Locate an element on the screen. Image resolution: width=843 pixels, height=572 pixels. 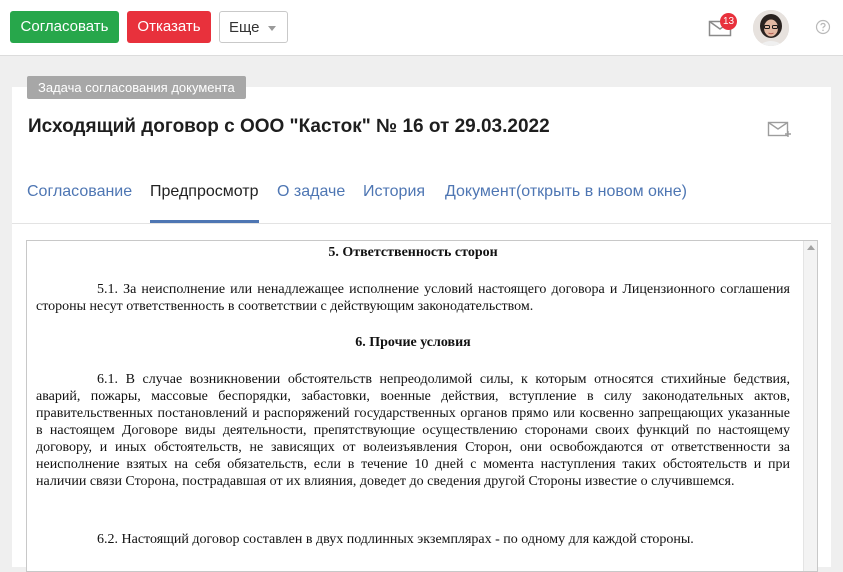
reject-button: Отказать is located at coordinates (169, 27).